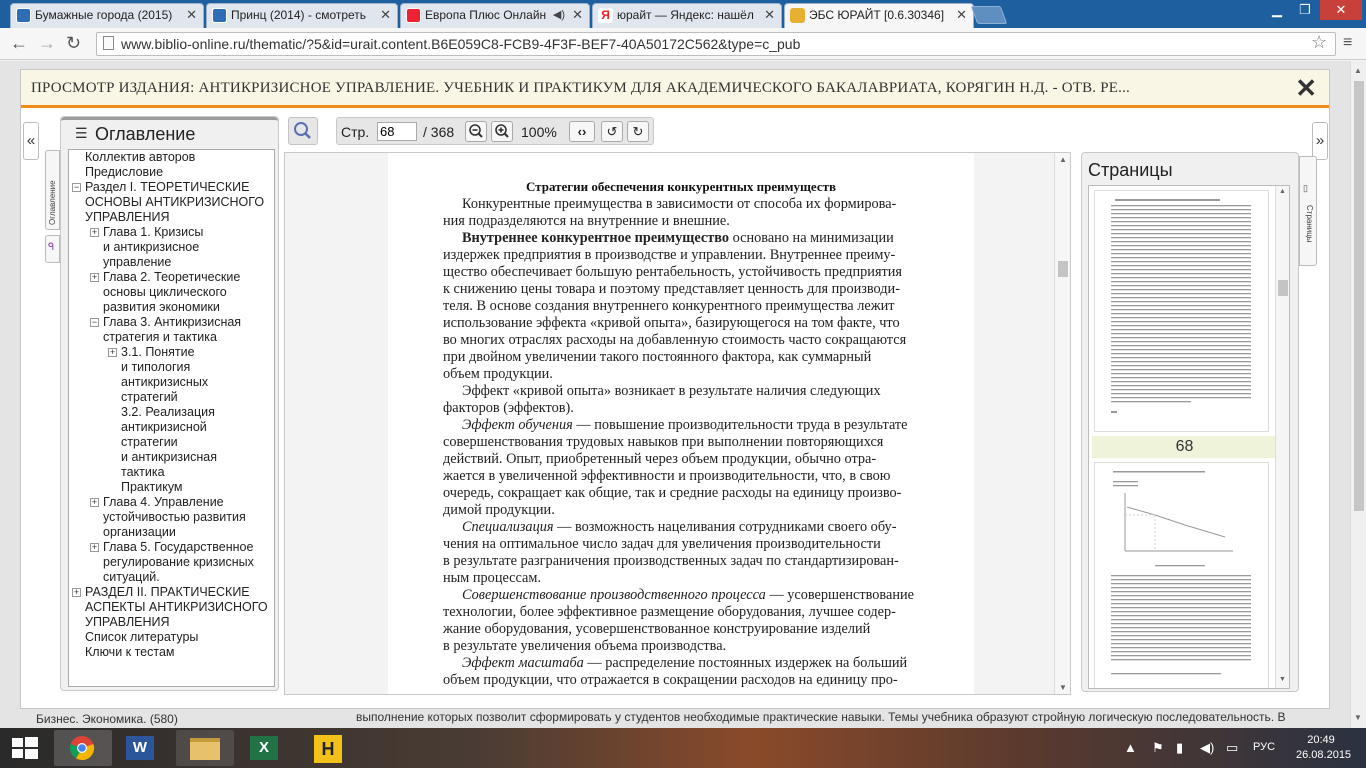  Describe the element at coordinates (1189, 437) in the screenshot. I see `page-thumbnails: 68 ▲ ▼` at that location.